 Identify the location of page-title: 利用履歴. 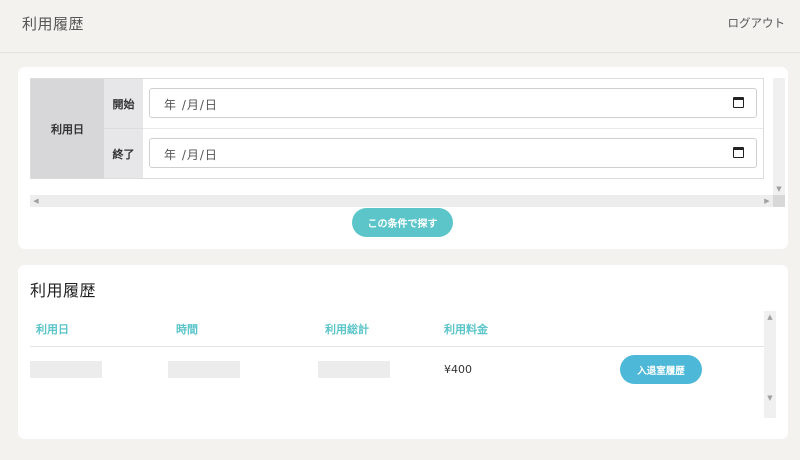
(53, 24).